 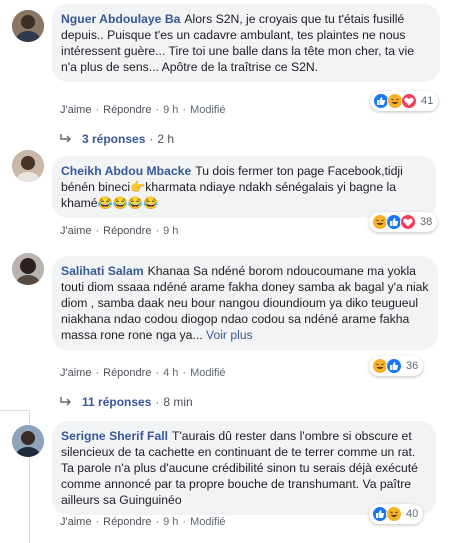 I want to click on view-replies: 11 réponses · 8 min, so click(x=126, y=402).